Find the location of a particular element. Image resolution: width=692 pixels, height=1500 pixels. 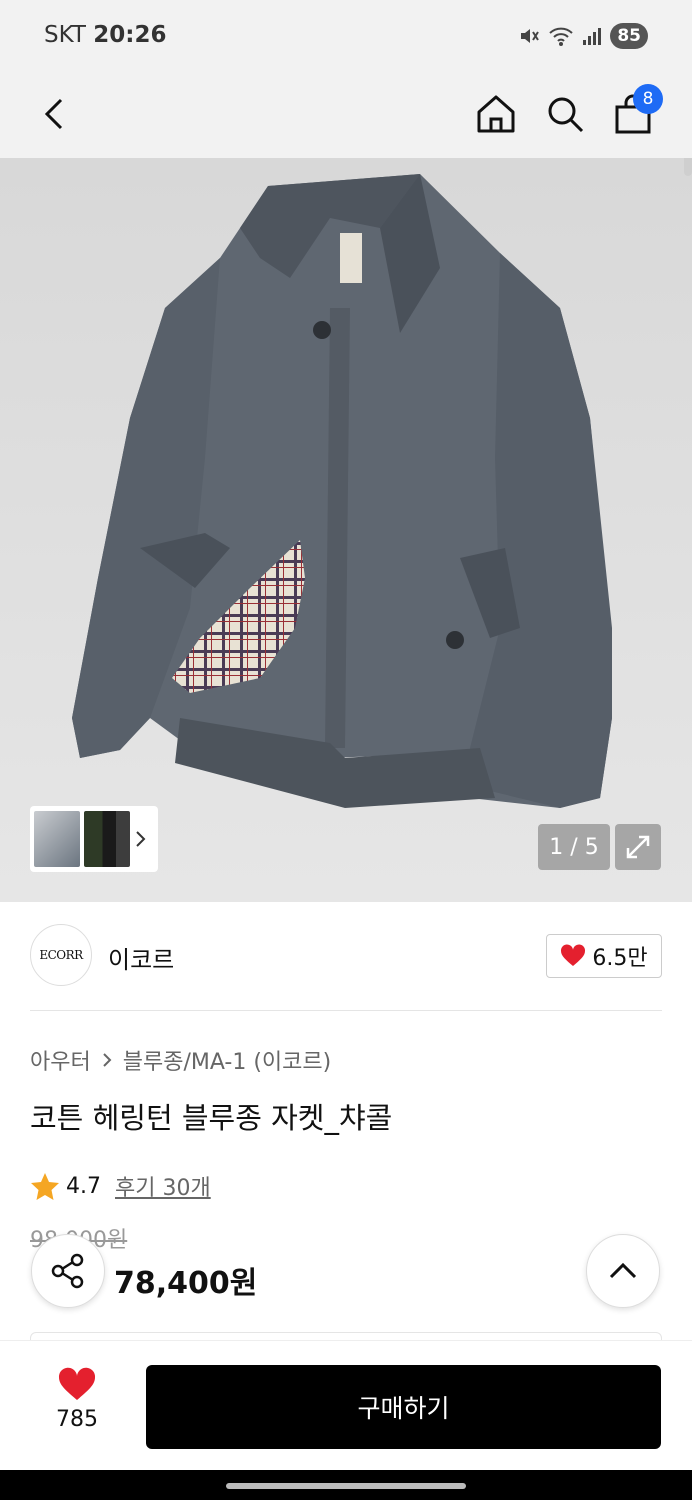

top-app-bar: 8 is located at coordinates (346, 115).